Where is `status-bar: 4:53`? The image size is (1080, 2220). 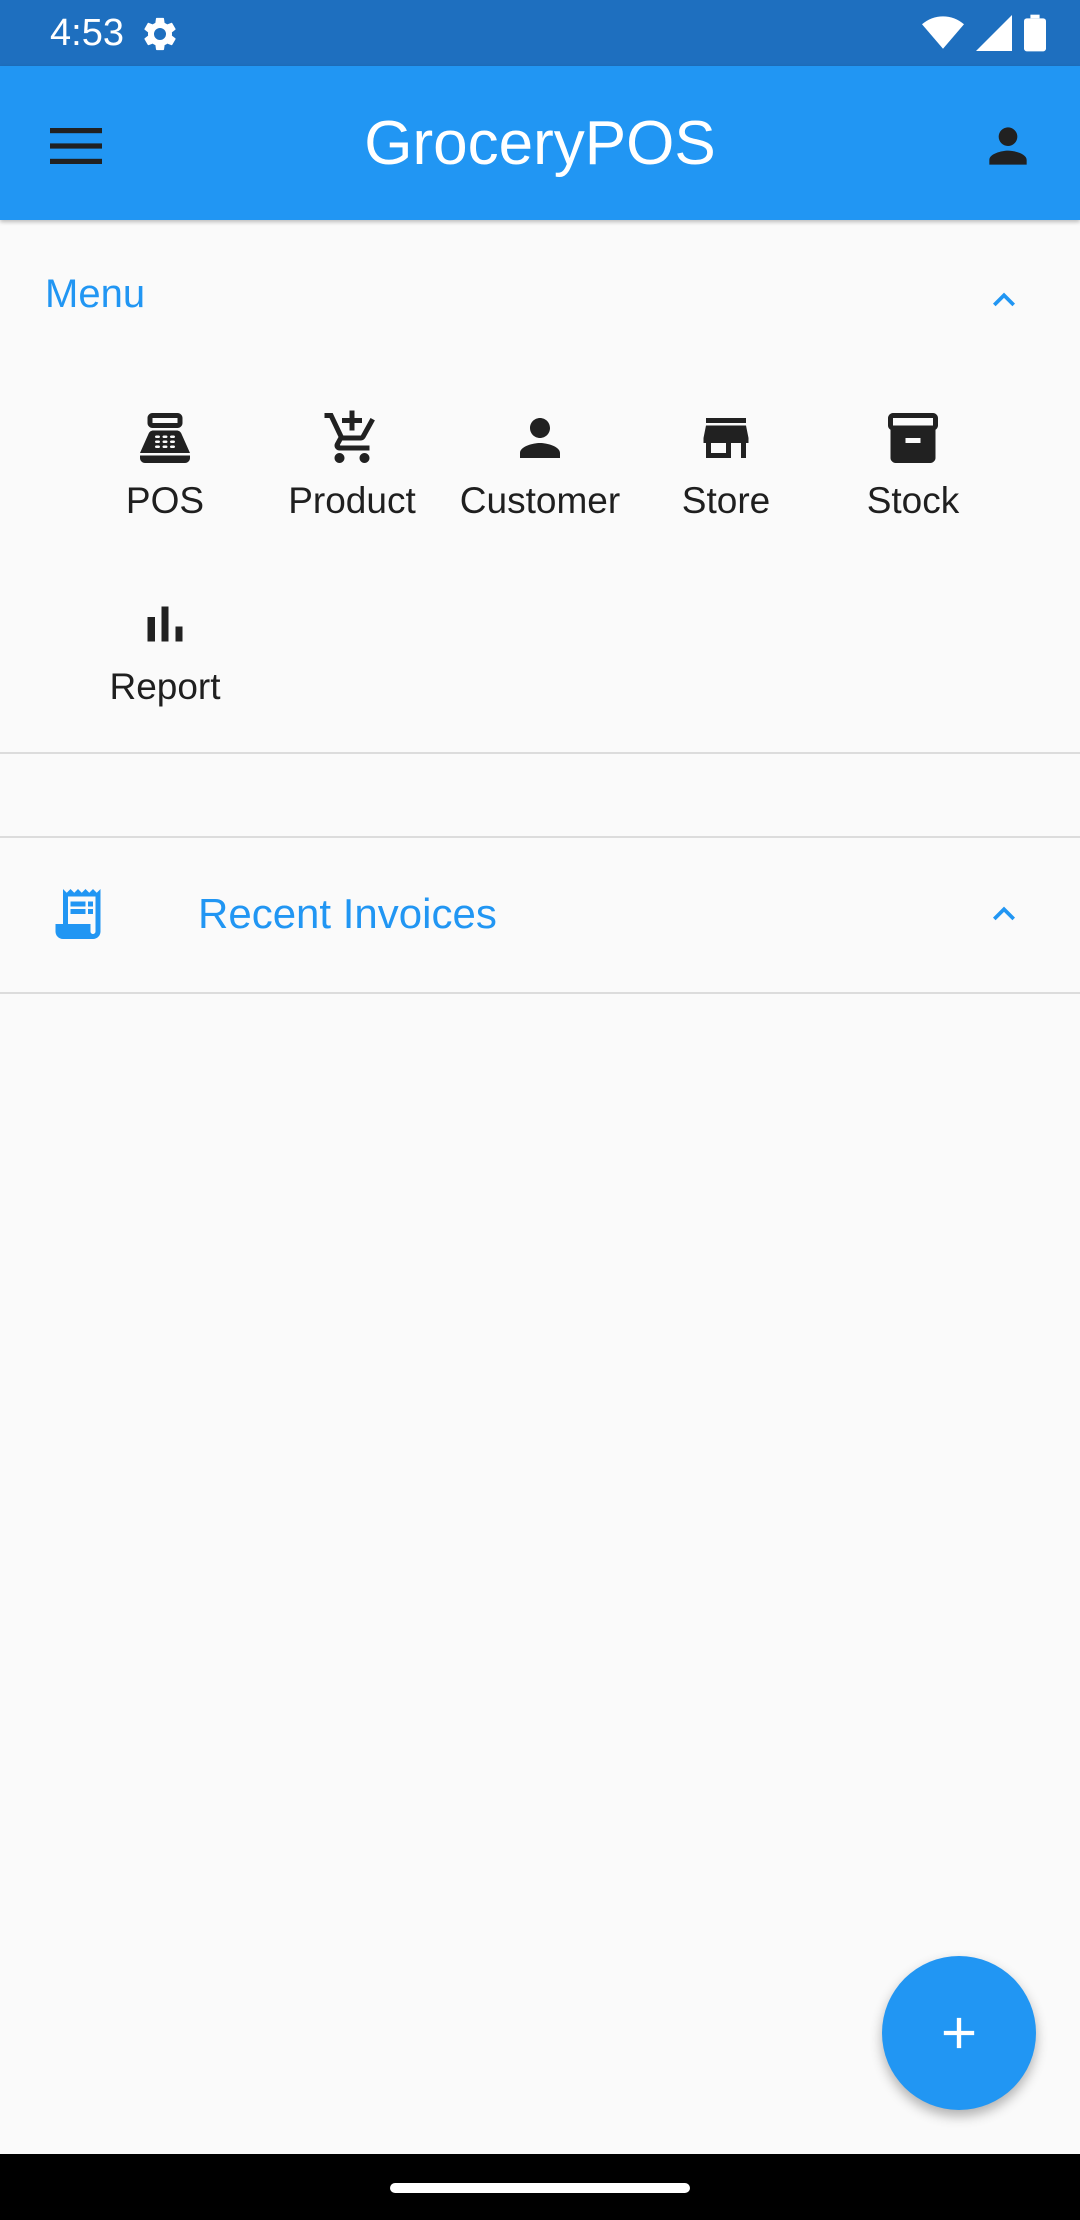
status-bar: 4:53 is located at coordinates (540, 33).